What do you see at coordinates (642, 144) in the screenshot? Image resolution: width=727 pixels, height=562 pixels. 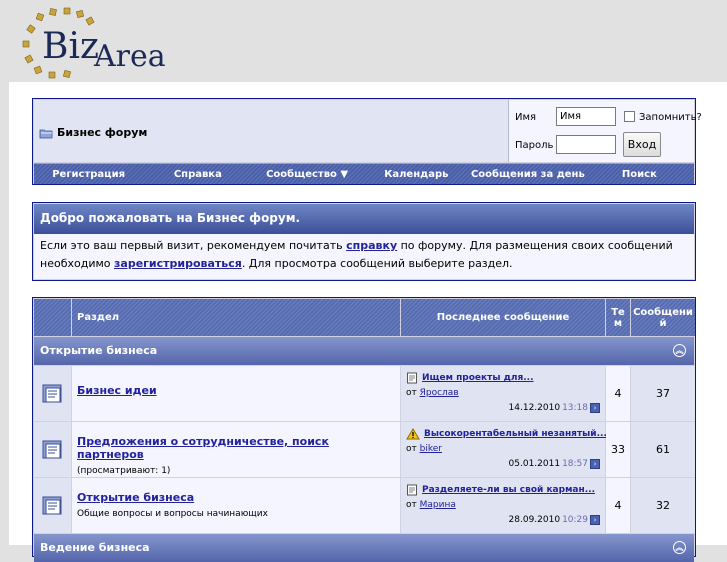 I see `login-button: Вход` at bounding box center [642, 144].